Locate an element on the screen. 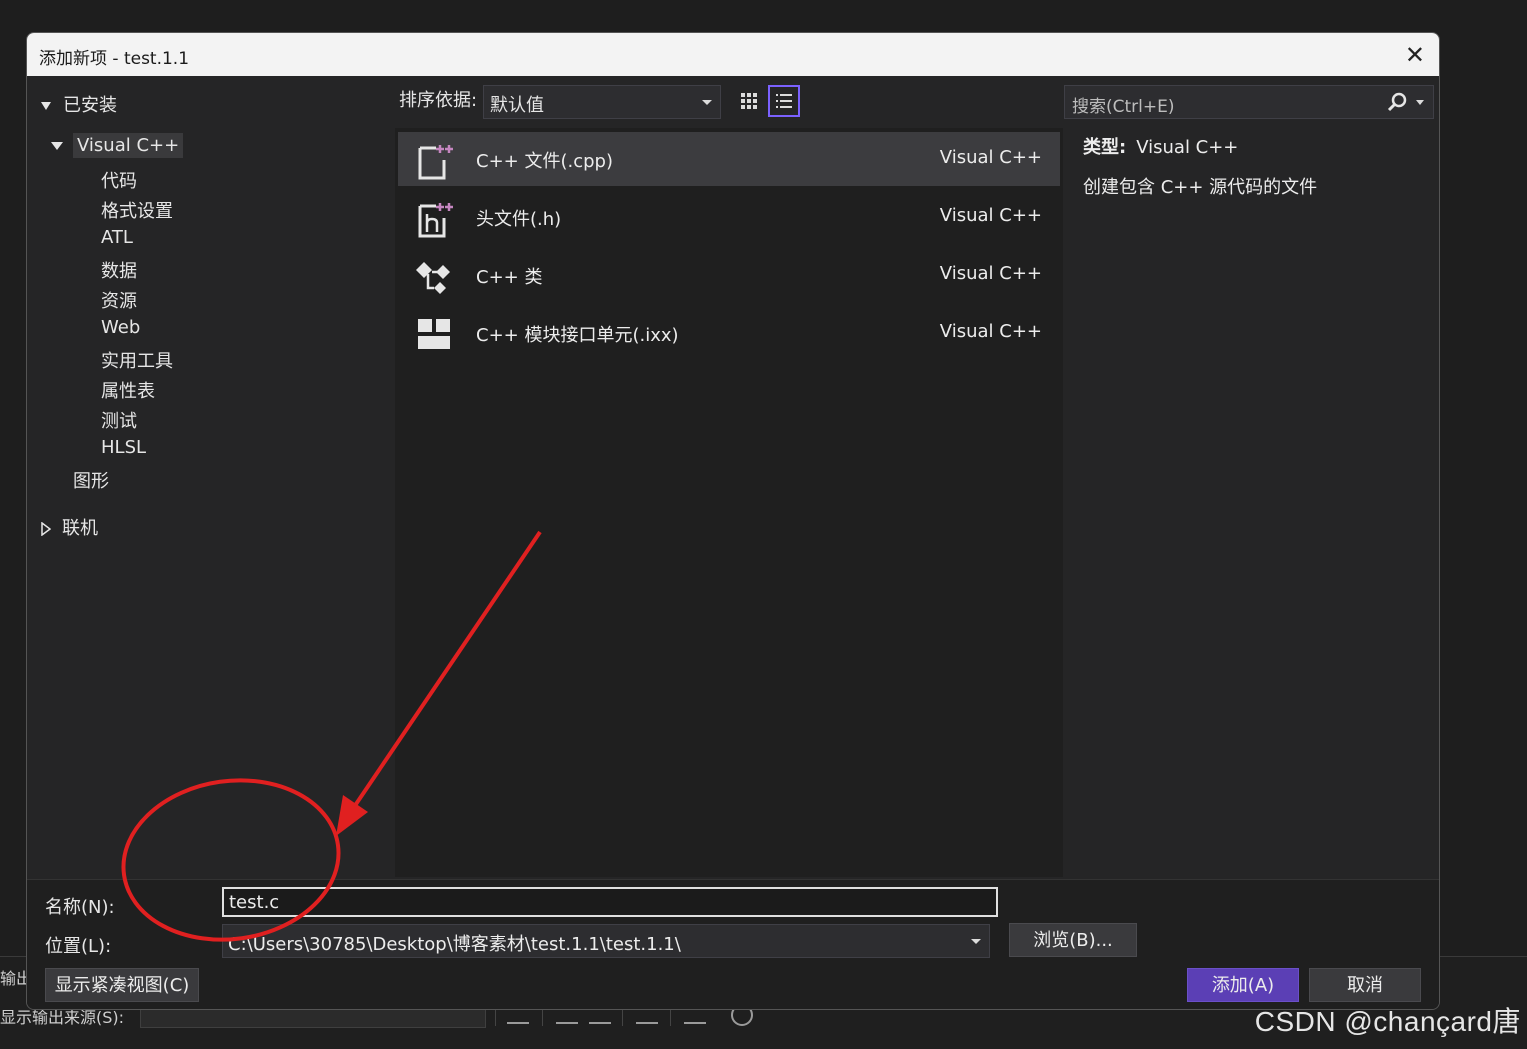 Image resolution: width=1527 pixels, height=1049 pixels. details-type-label: 类型: is located at coordinates (1105, 147).